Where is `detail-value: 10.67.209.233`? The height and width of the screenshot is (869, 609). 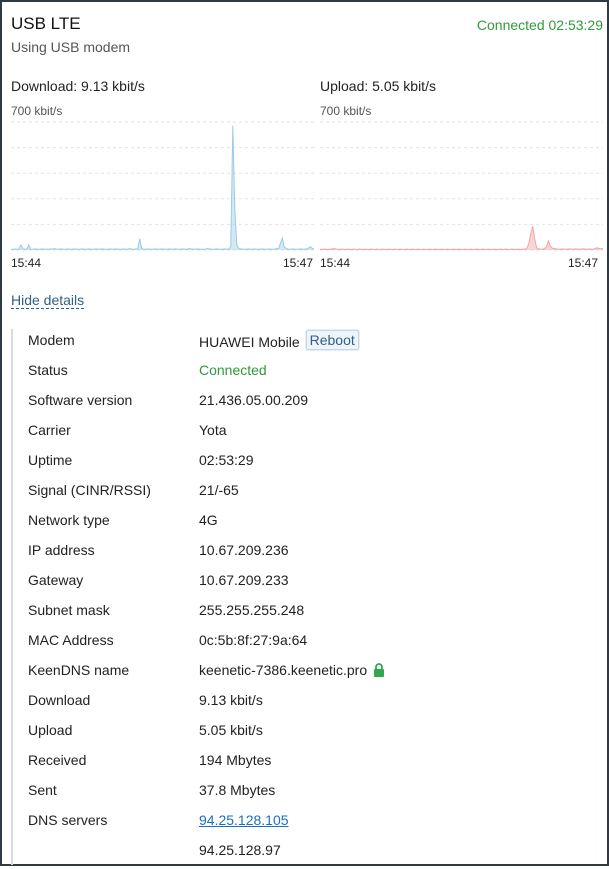 detail-value: 10.67.209.233 is located at coordinates (244, 580).